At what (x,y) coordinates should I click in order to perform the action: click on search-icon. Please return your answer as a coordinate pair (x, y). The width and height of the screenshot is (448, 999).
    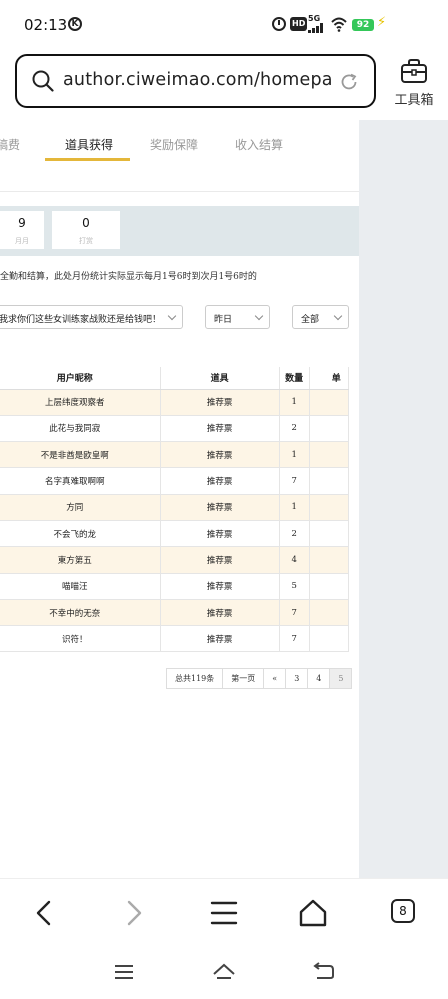
    Looking at the image, I should click on (43, 81).